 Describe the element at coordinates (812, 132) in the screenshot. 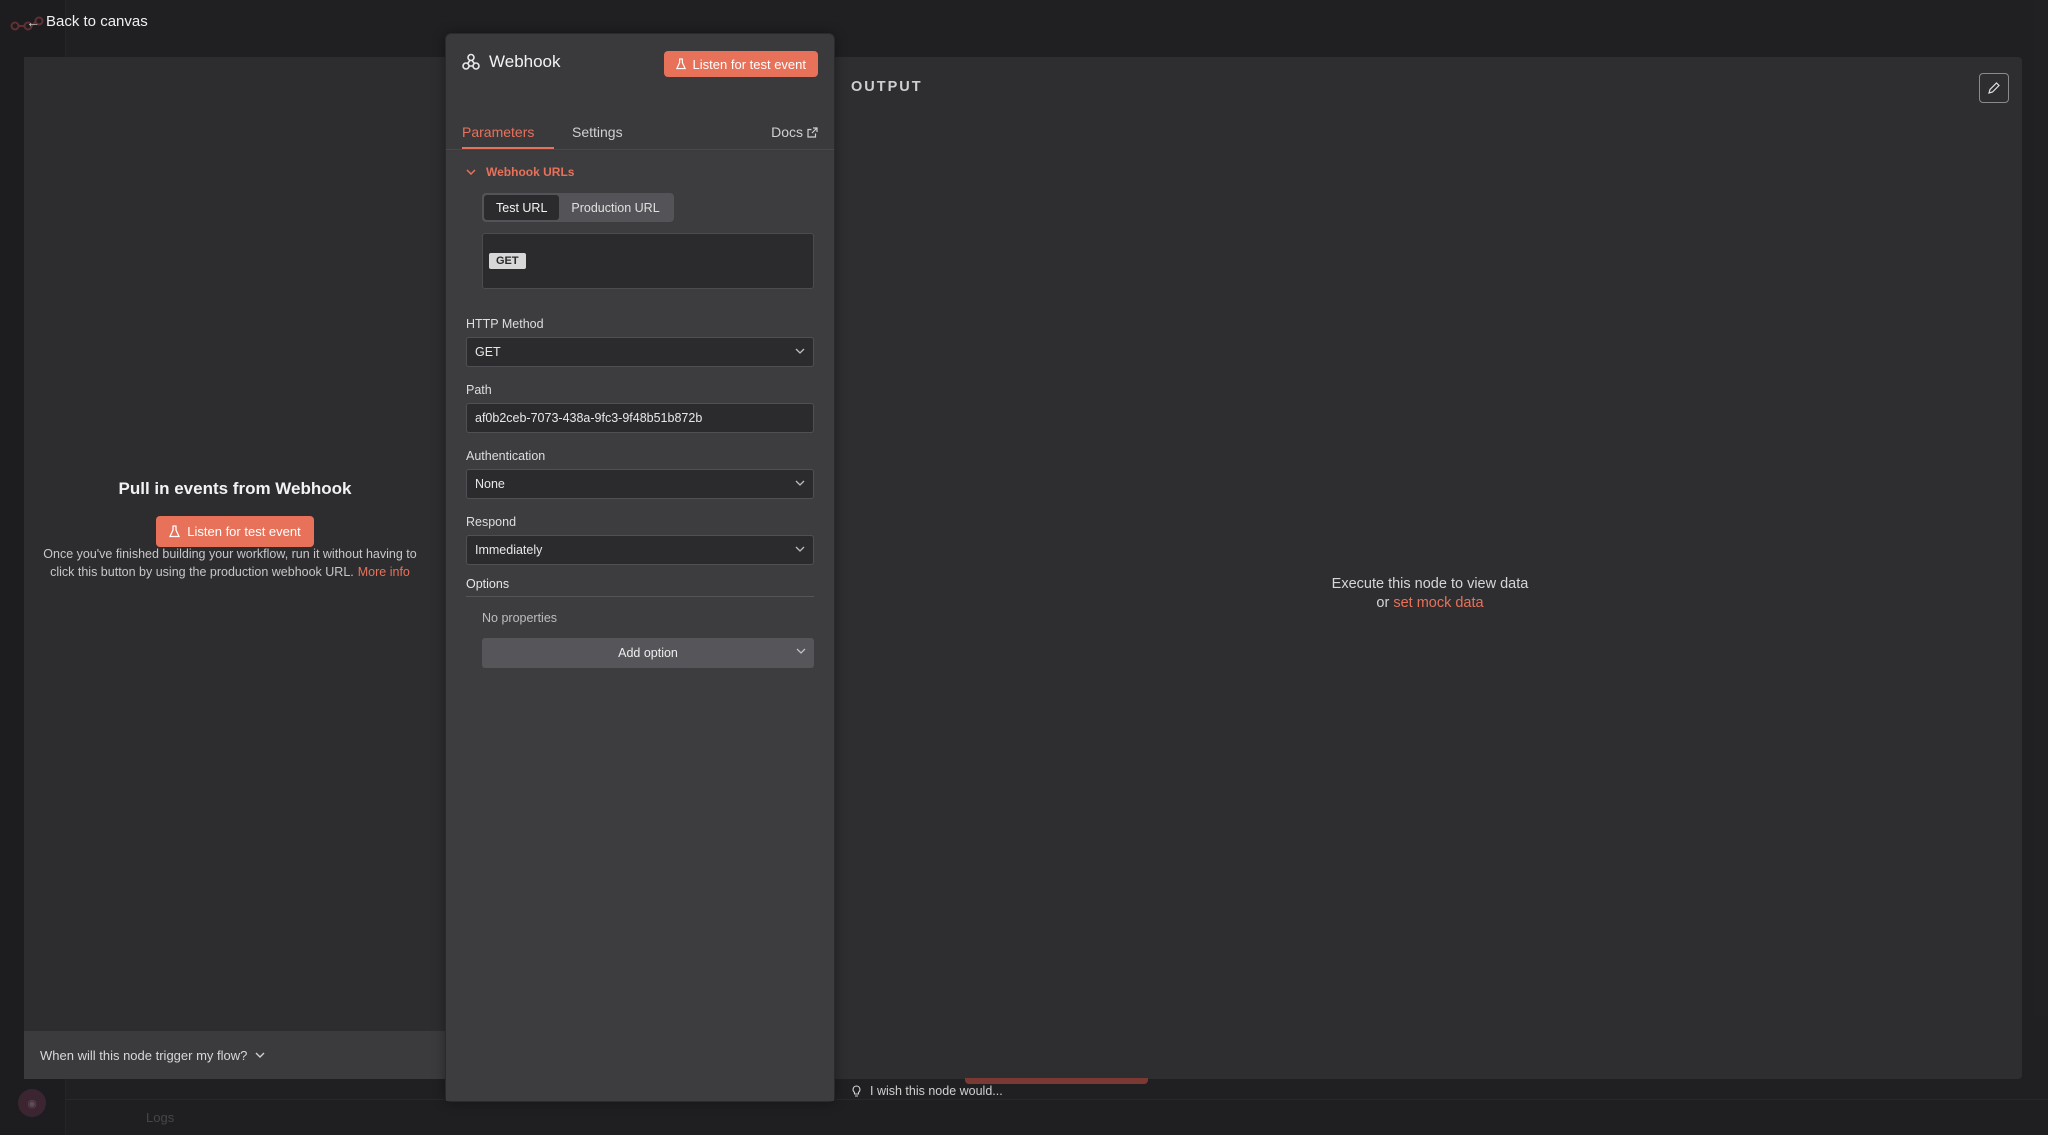

I see `external-link-icon` at that location.